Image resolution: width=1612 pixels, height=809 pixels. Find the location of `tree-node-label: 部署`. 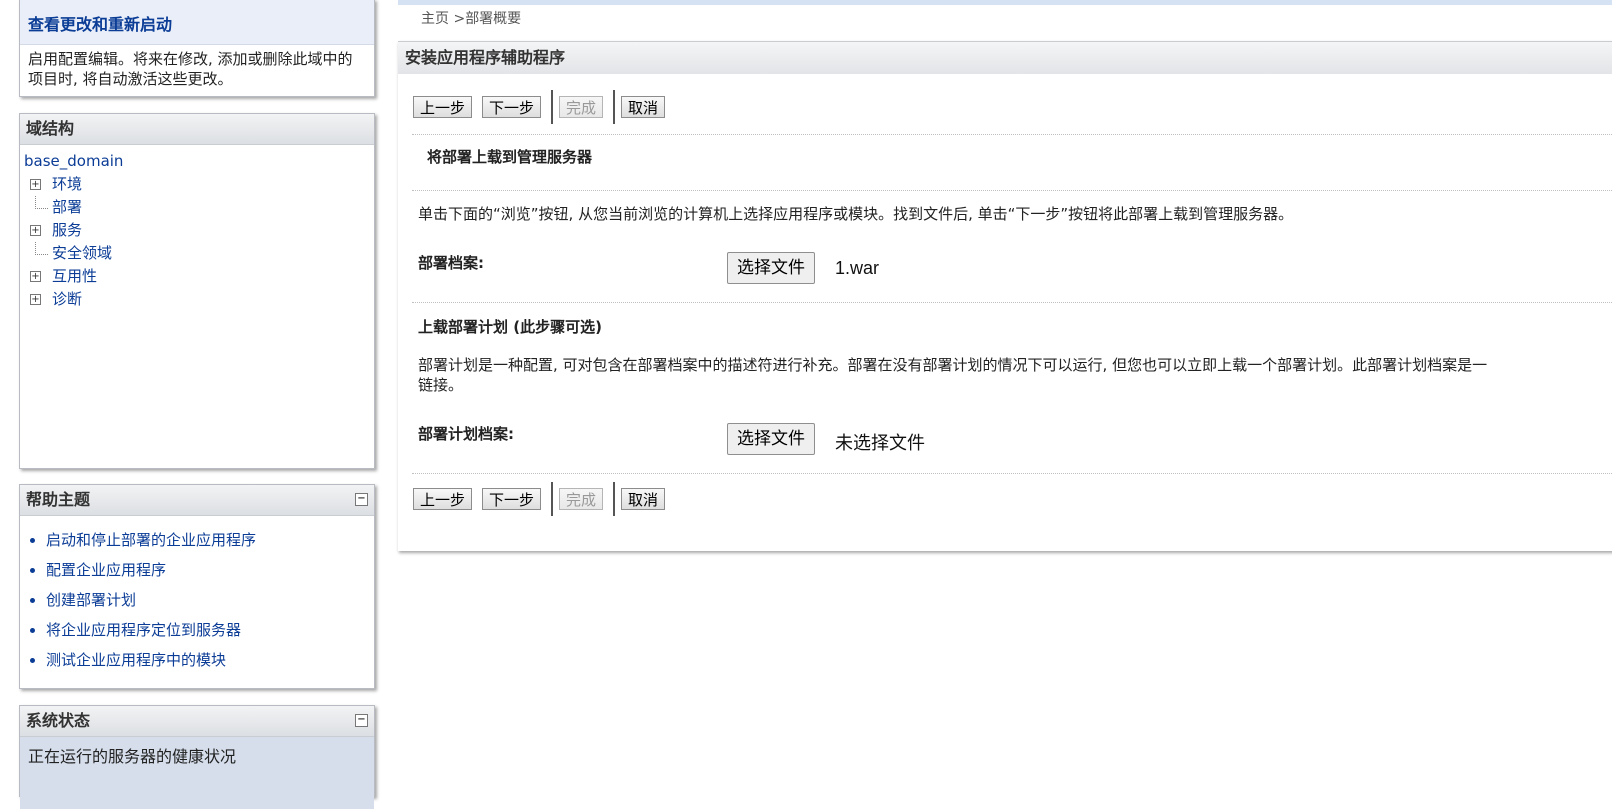

tree-node-label: 部署 is located at coordinates (67, 207).